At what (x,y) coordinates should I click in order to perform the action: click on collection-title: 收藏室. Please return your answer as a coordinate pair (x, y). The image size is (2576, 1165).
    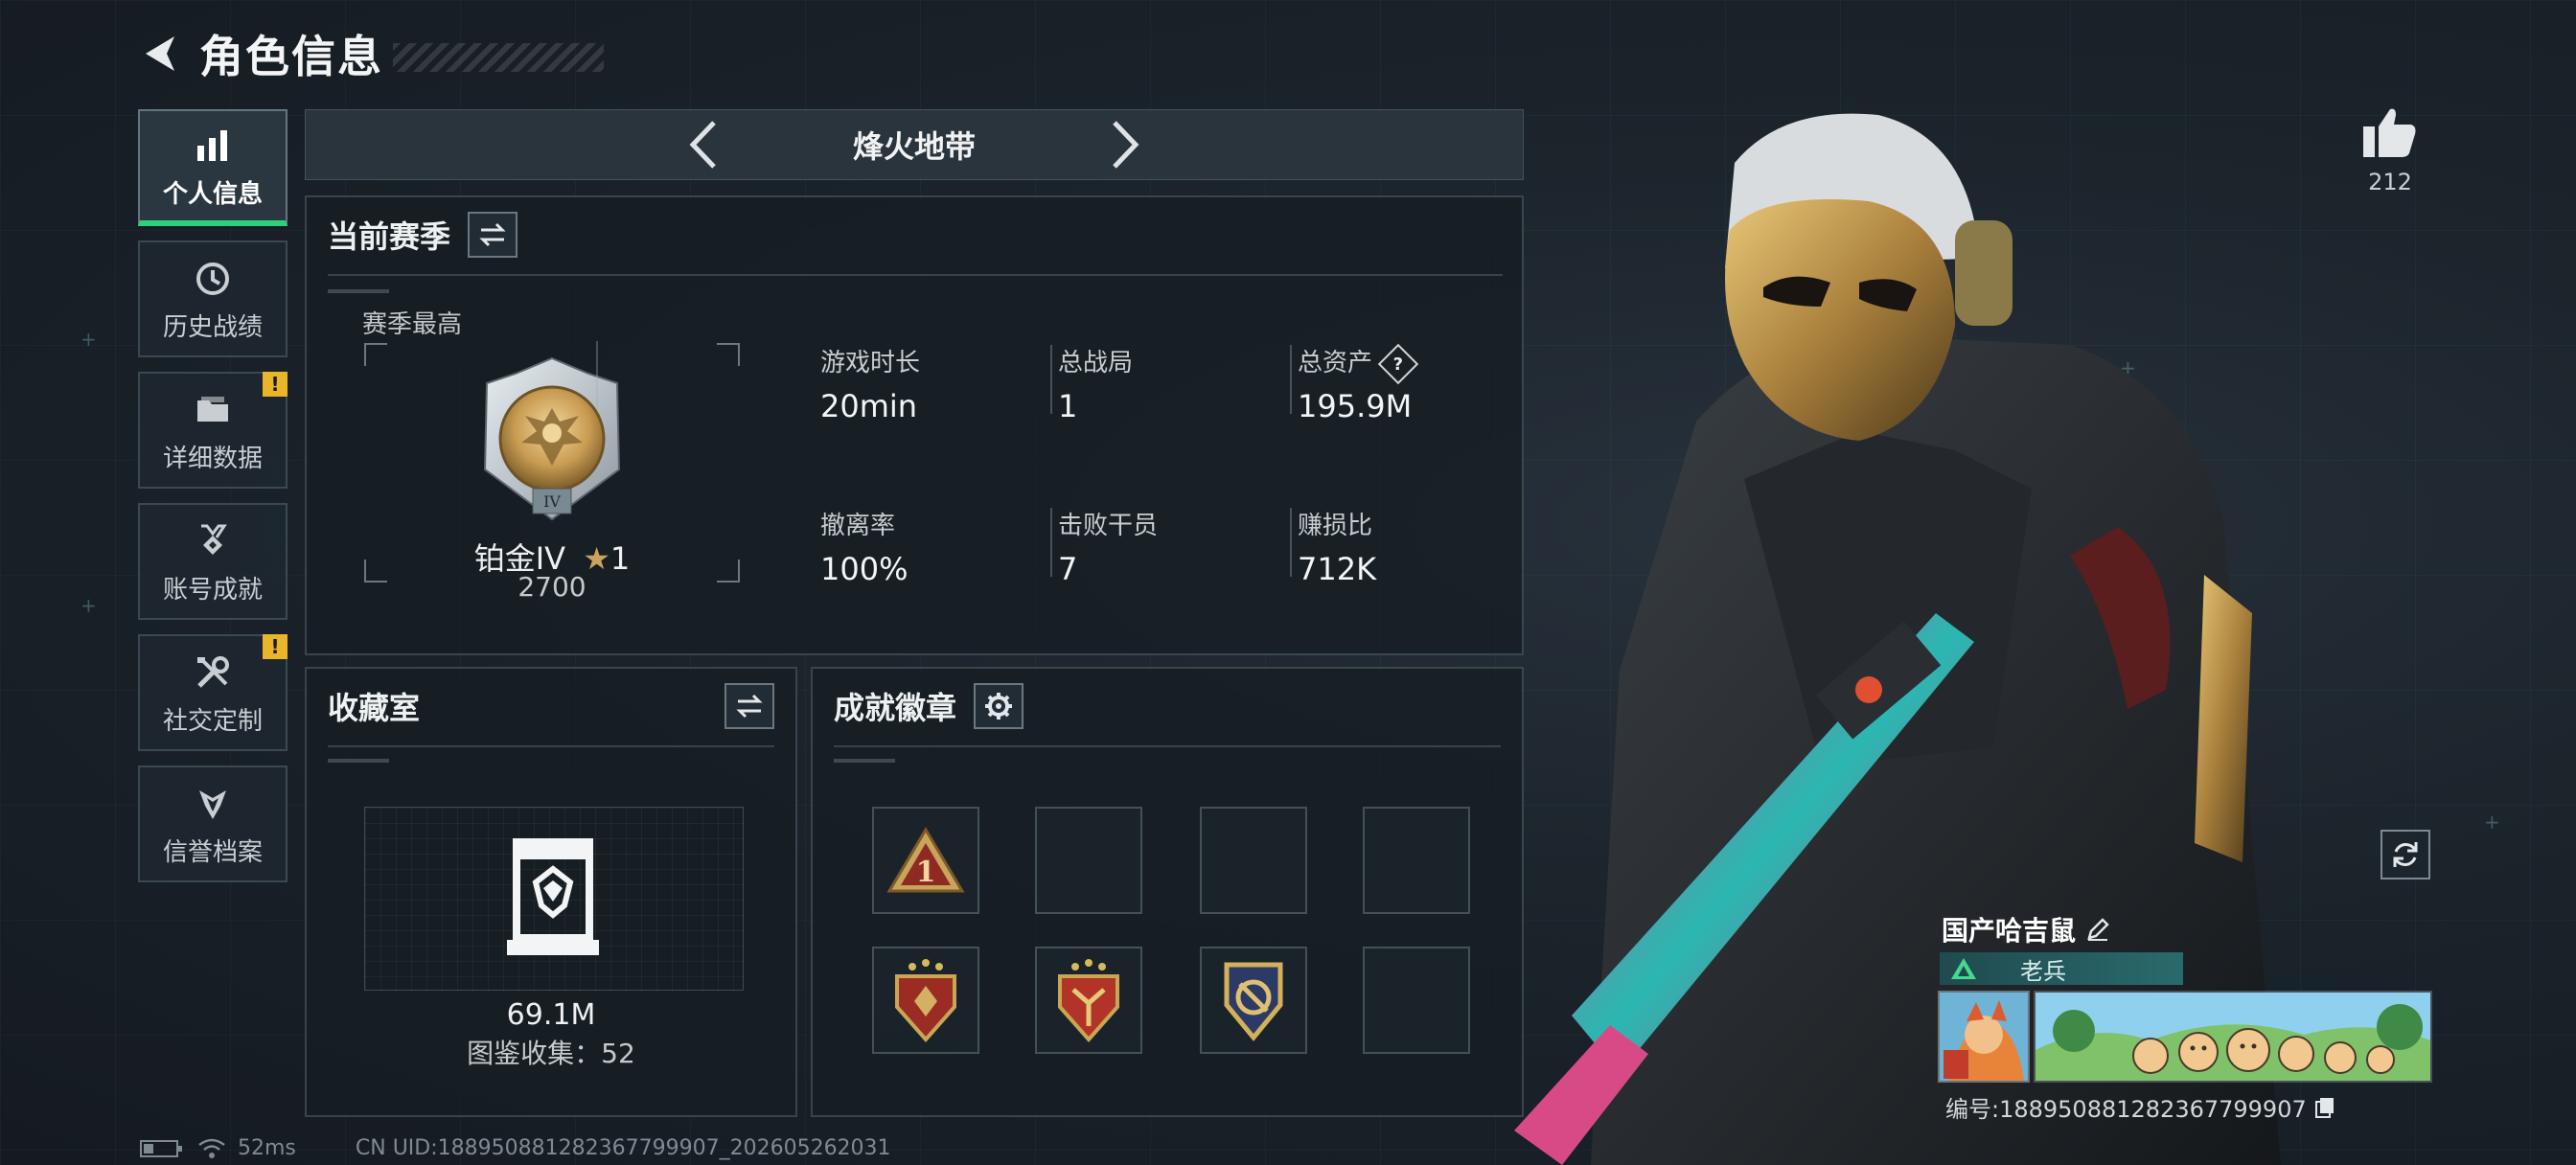
    Looking at the image, I should click on (374, 708).